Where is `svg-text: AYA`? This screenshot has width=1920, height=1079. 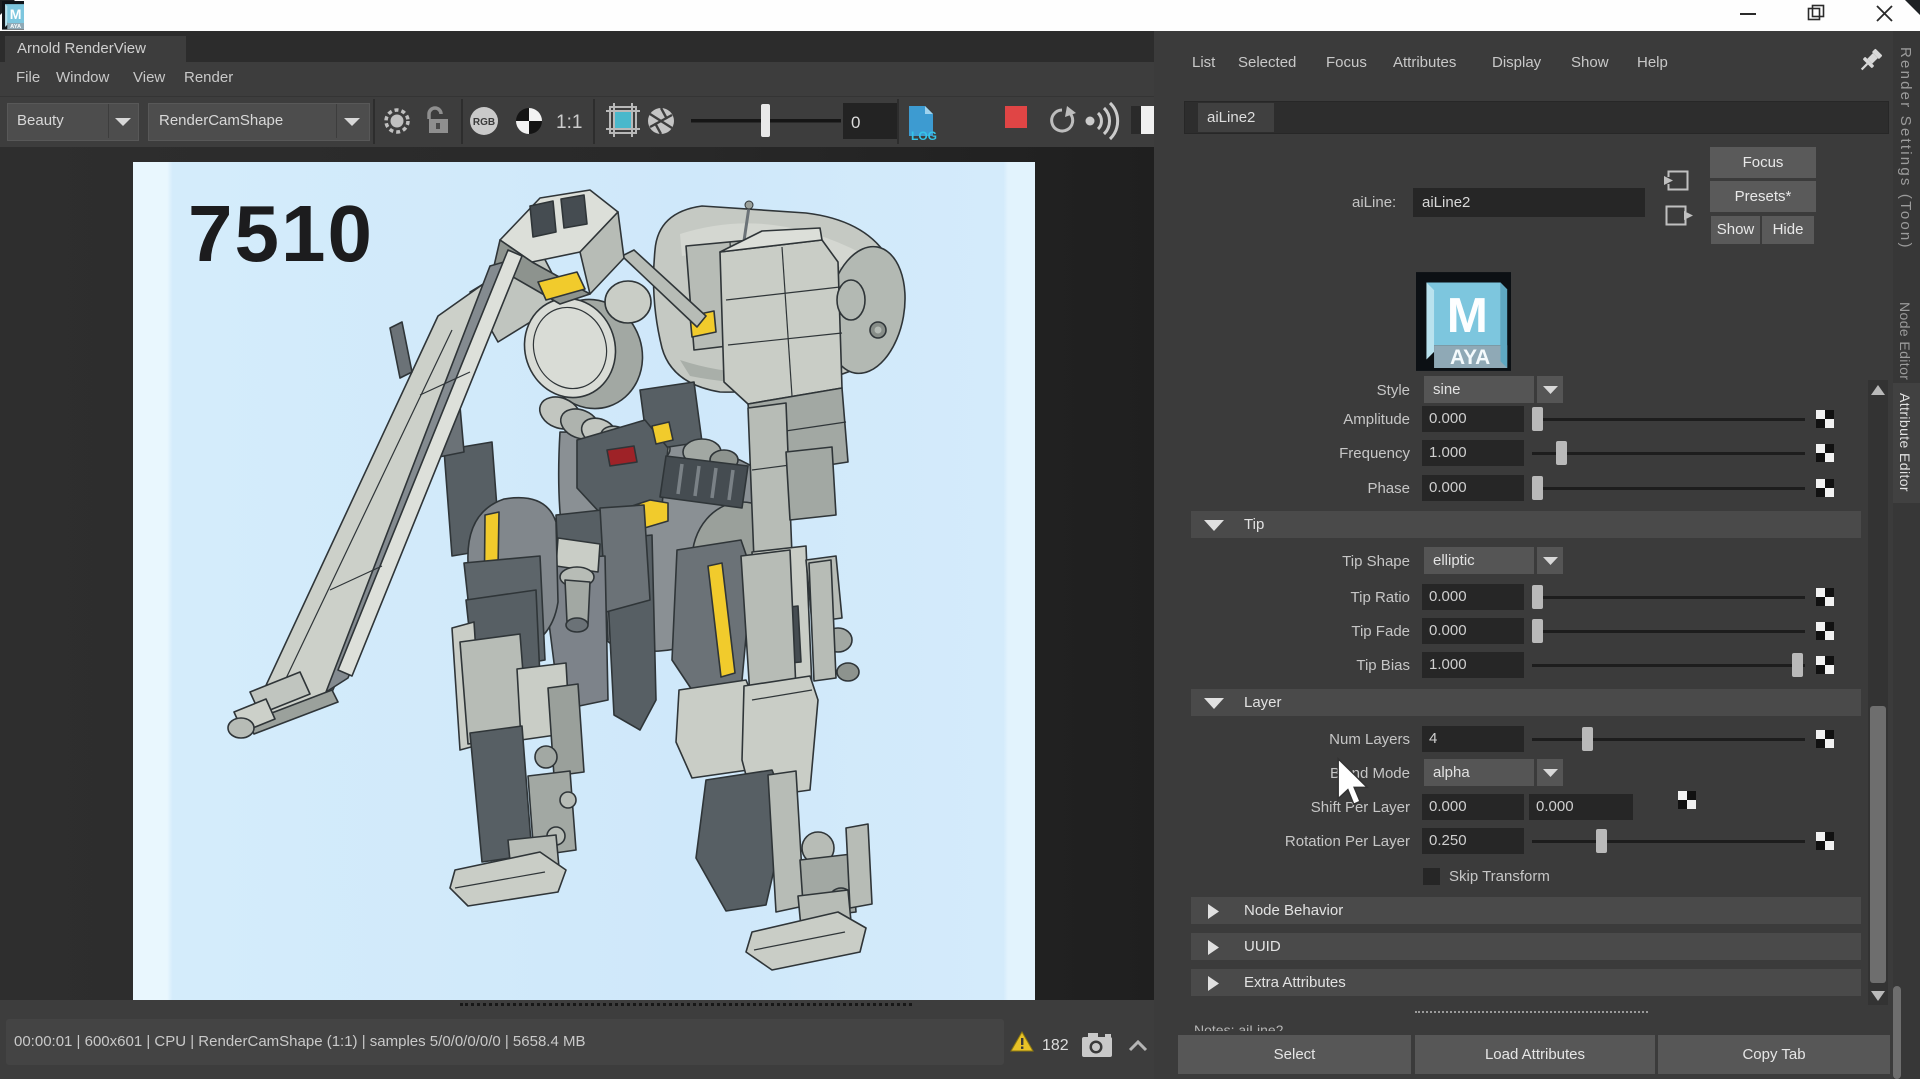
svg-text: AYA is located at coordinates (15, 27).